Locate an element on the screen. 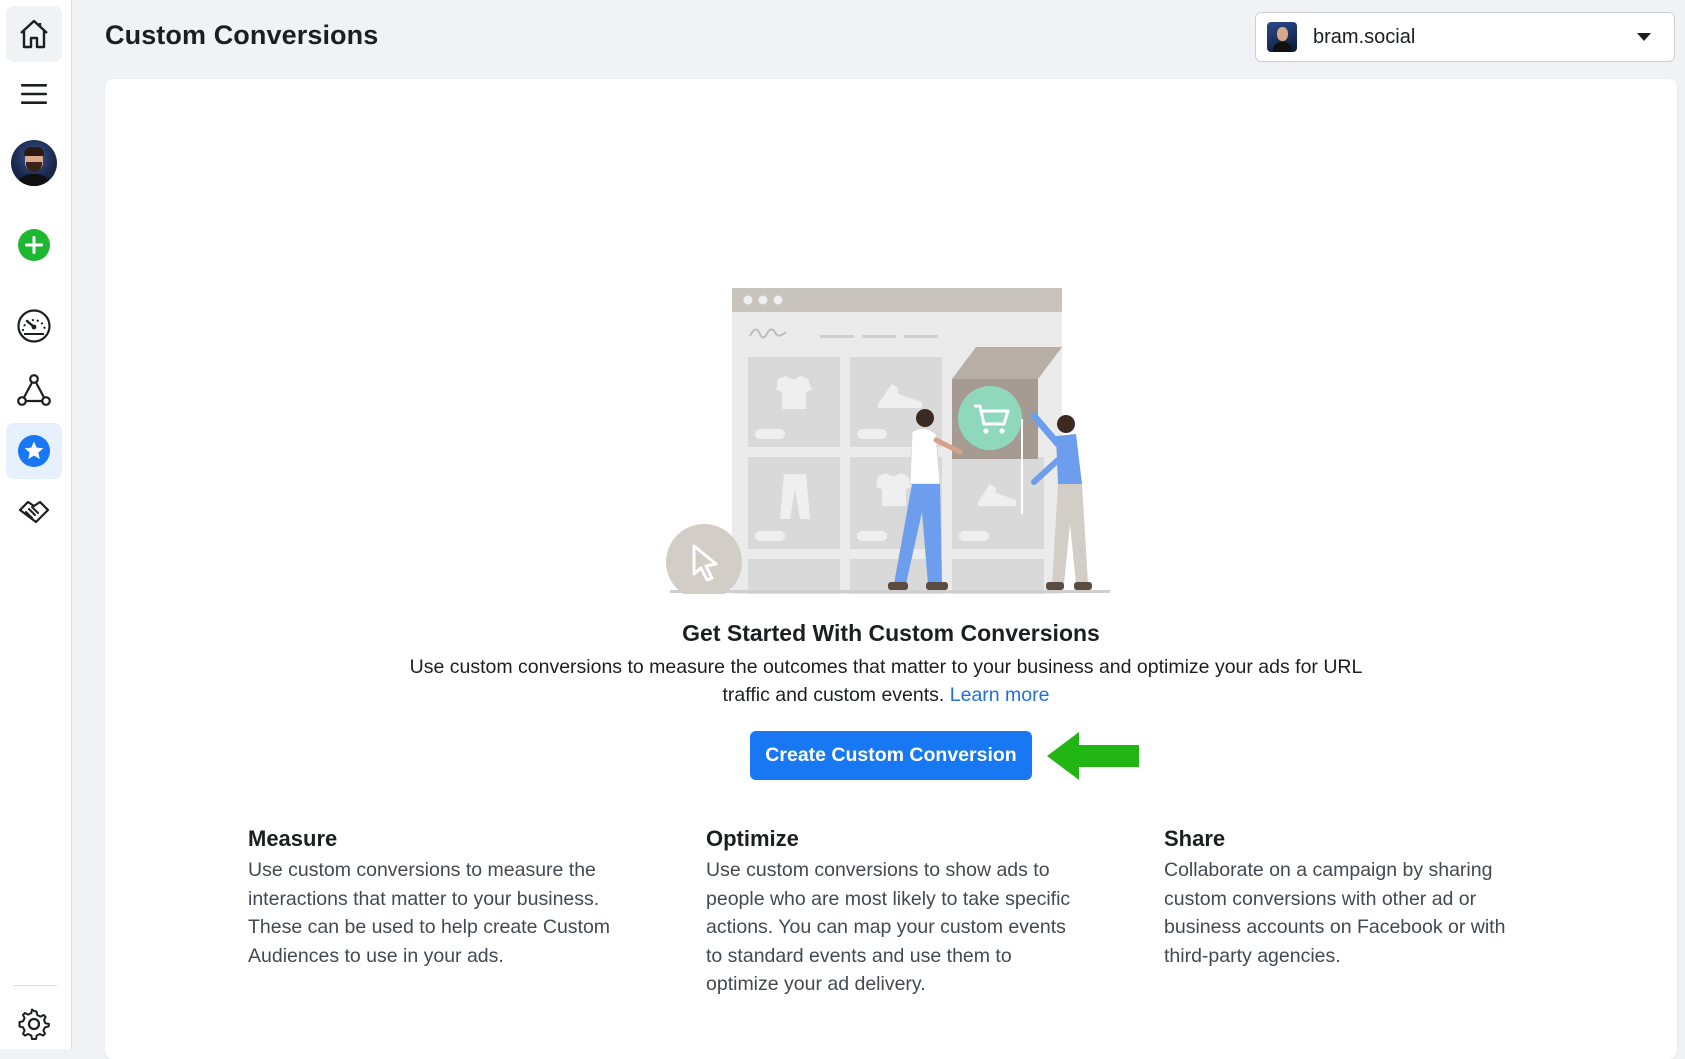 The width and height of the screenshot is (1685, 1059). audiences-button is located at coordinates (34, 390).